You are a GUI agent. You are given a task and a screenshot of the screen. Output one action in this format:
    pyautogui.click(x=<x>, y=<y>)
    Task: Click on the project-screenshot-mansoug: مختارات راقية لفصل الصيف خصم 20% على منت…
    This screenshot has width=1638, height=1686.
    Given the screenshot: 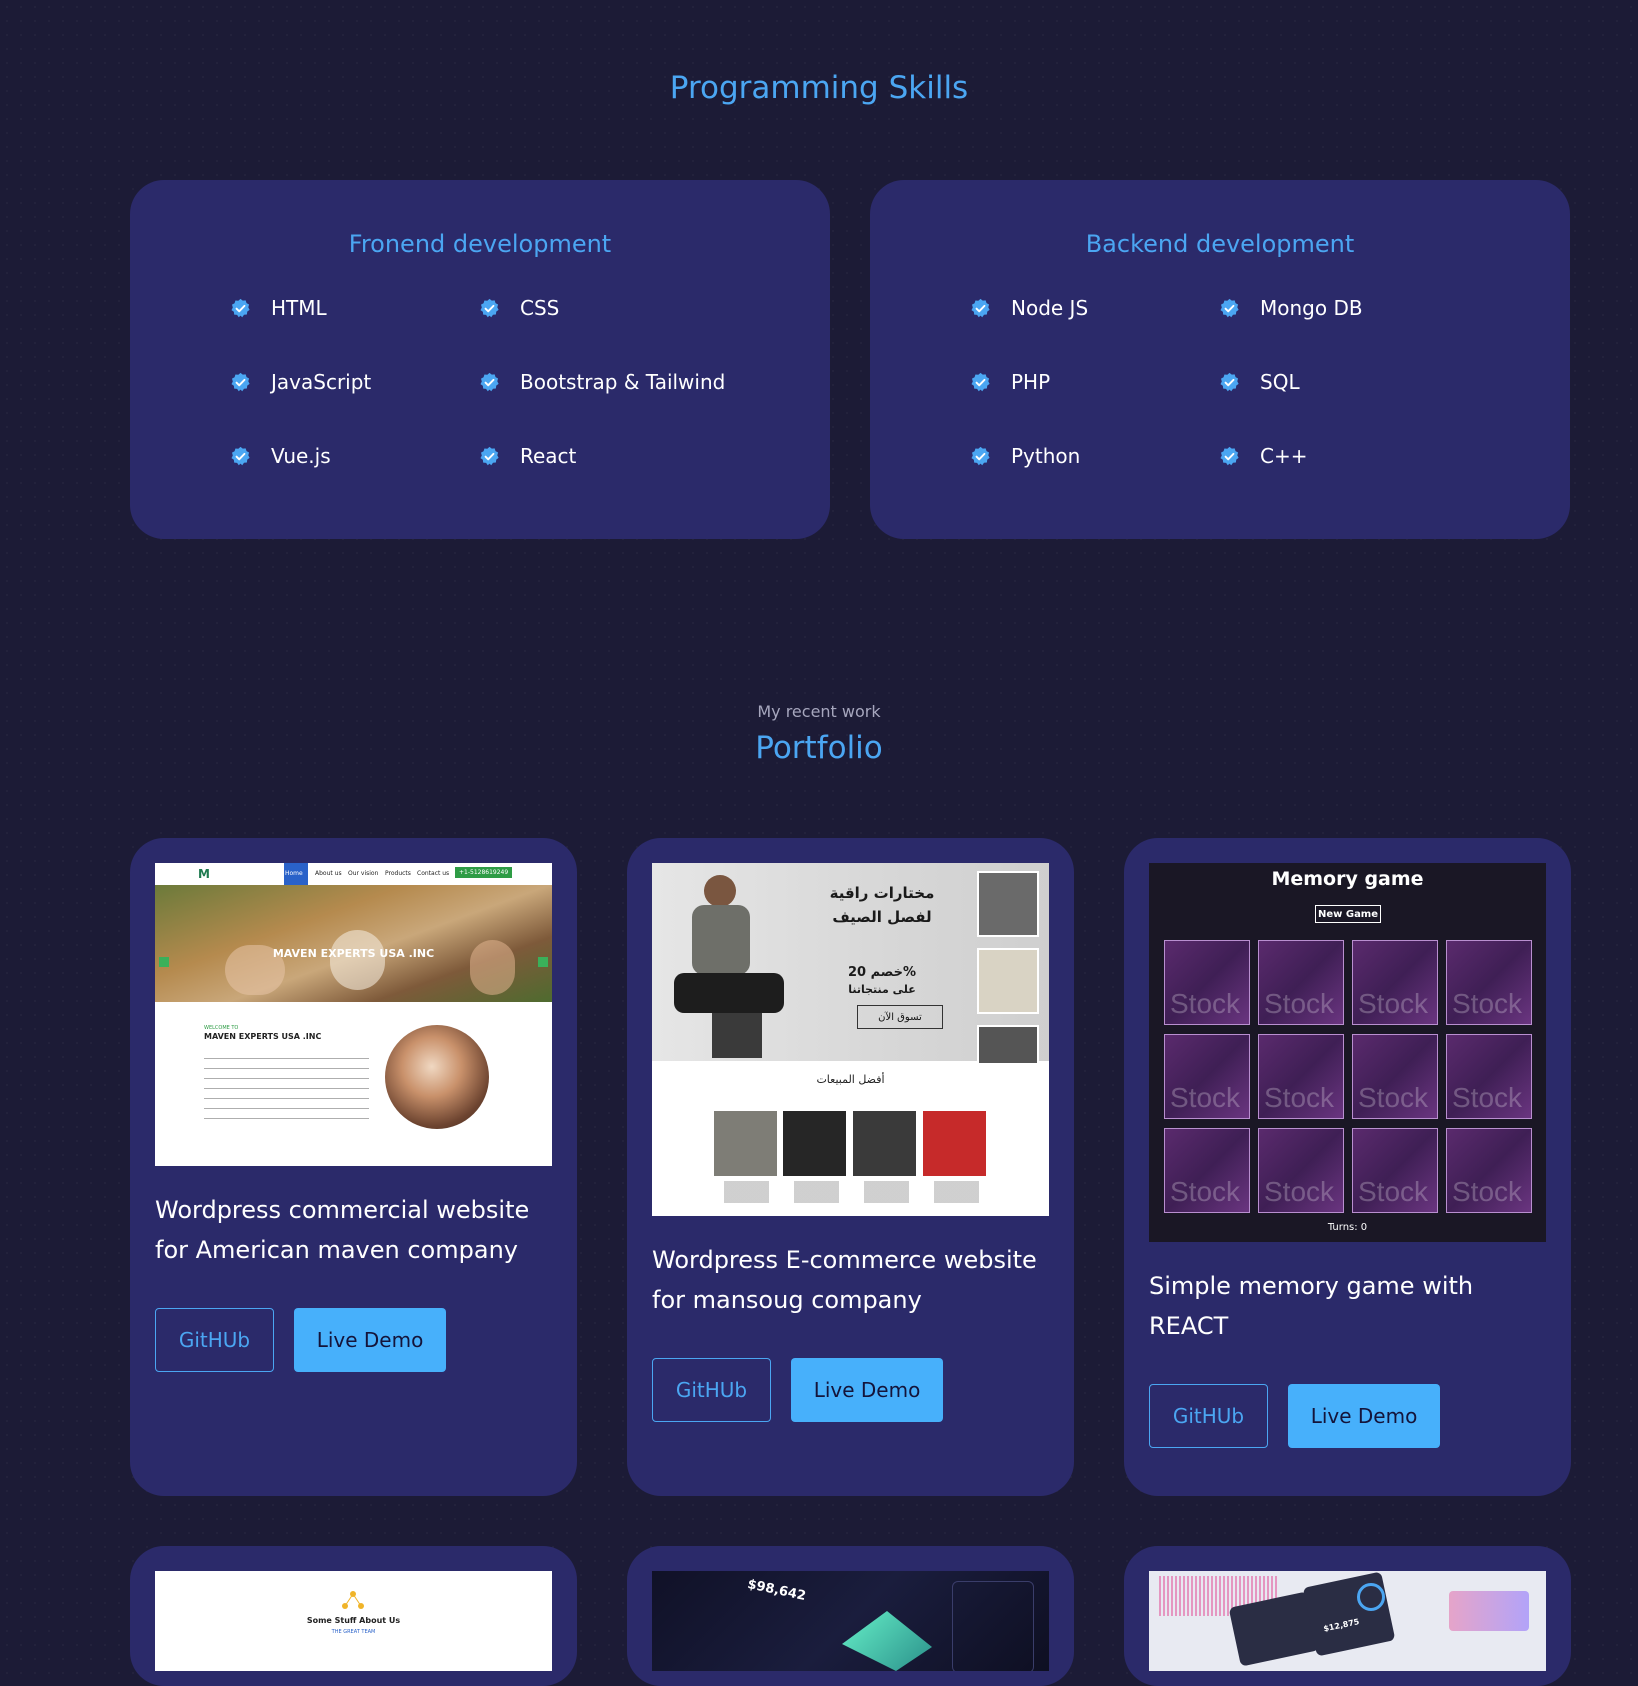 What is the action you would take?
    pyautogui.click(x=850, y=1039)
    